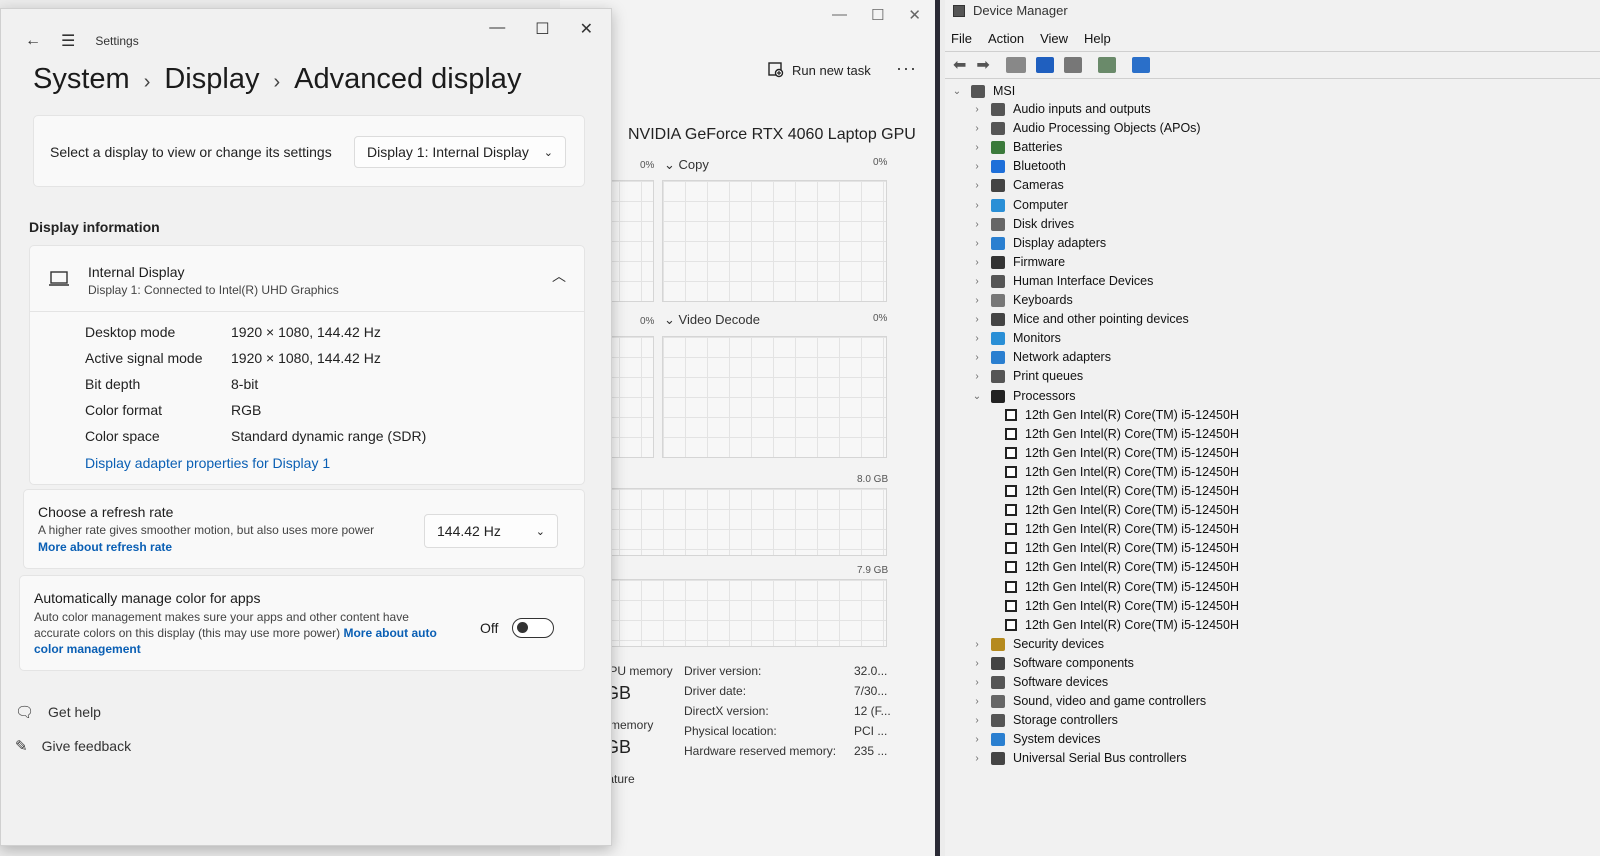 Image resolution: width=1600 pixels, height=856 pixels. Describe the element at coordinates (1079, 319) in the screenshot. I see `tree-category-item: › Mice and other pointing devices` at that location.